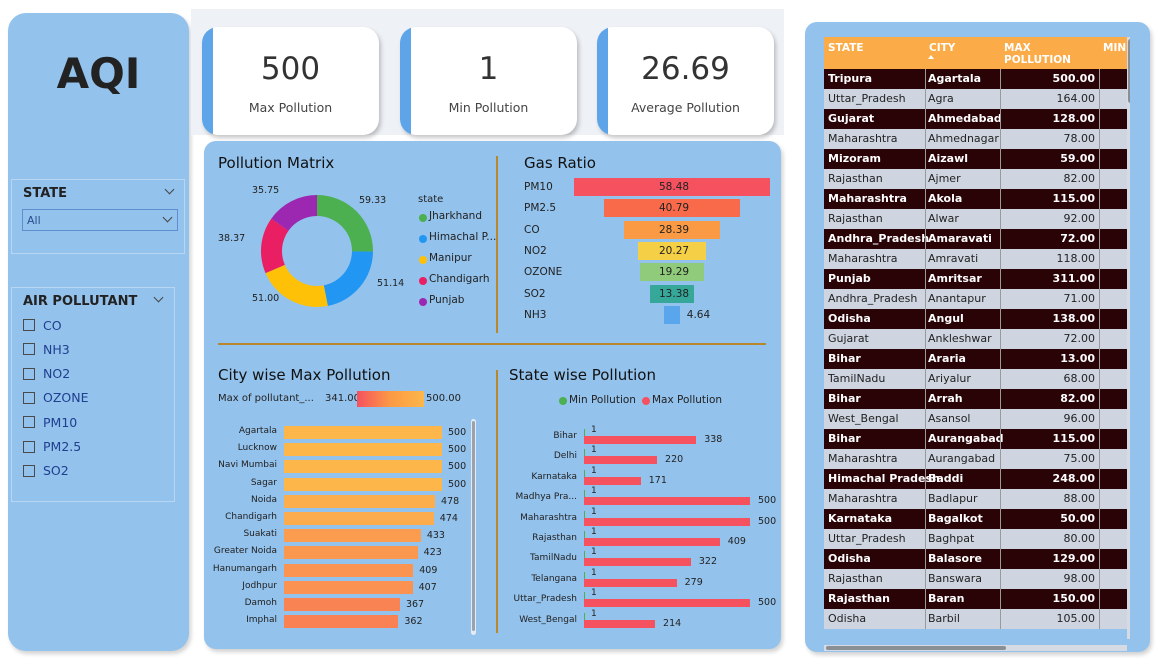  I want to click on table-row: Bihar Araria 13.00, so click(975, 359).